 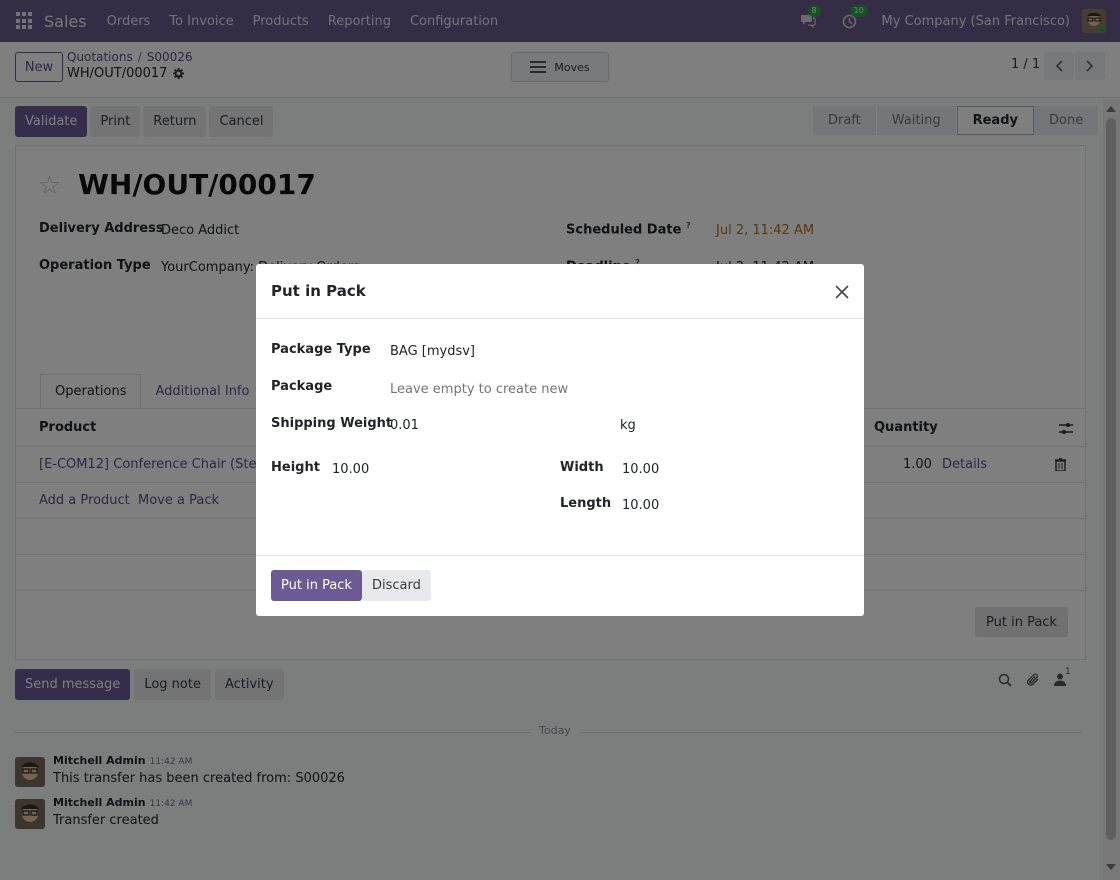 What do you see at coordinates (396, 585) in the screenshot?
I see `discard-button: Discard` at bounding box center [396, 585].